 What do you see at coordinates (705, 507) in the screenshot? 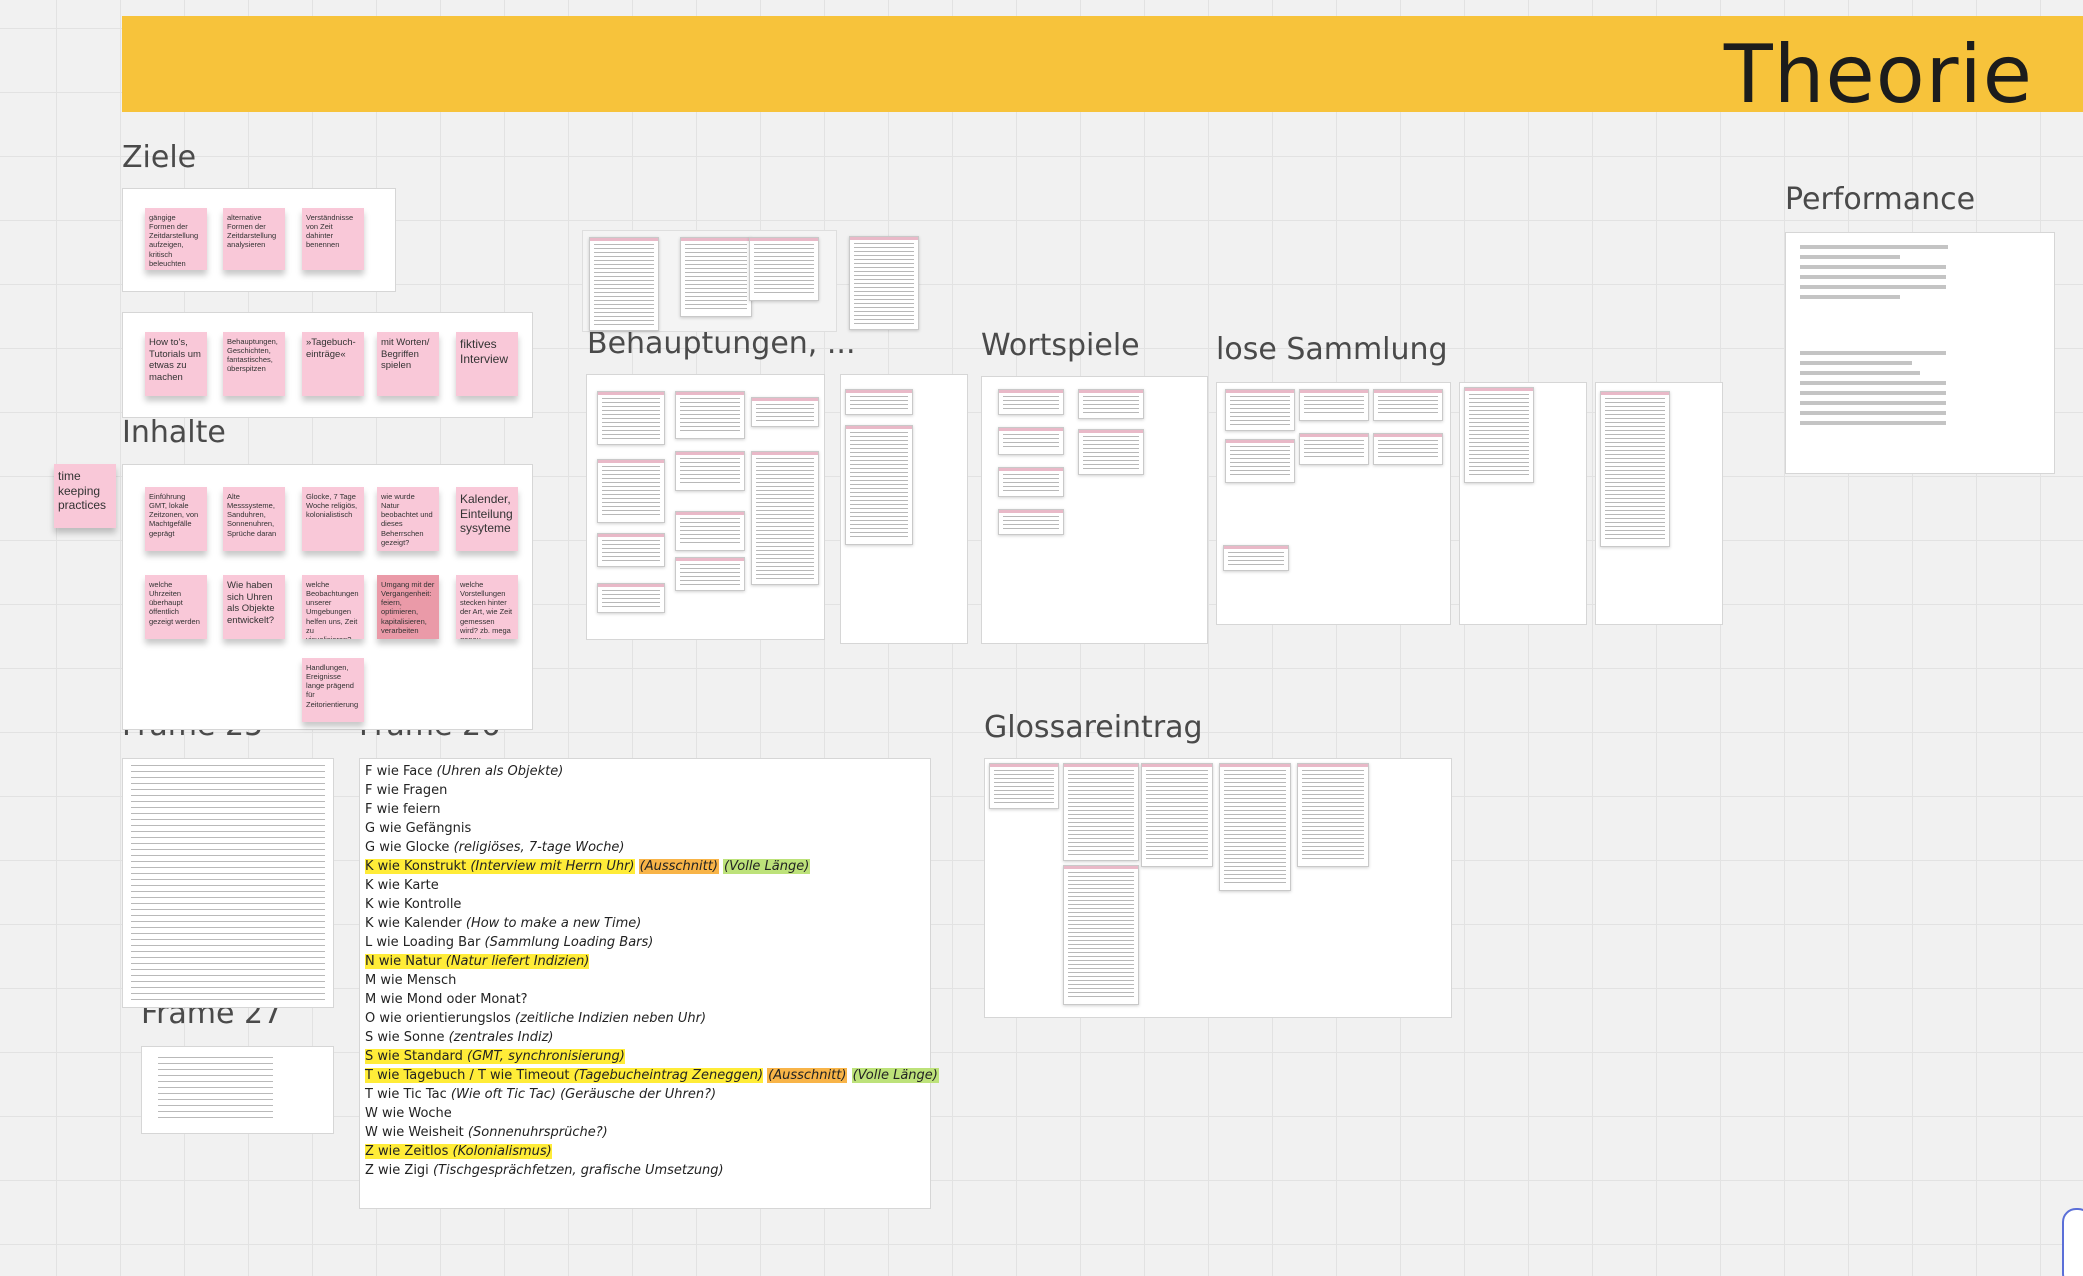
I see `behauptungen-frame` at bounding box center [705, 507].